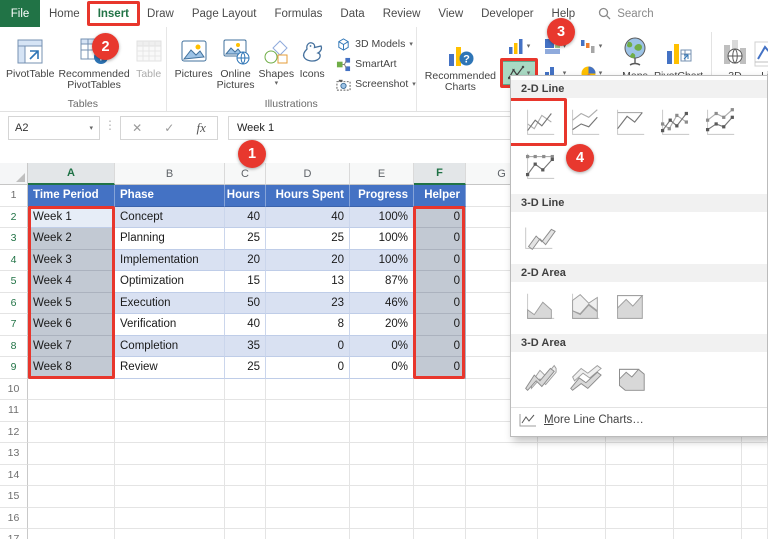 Image resolution: width=768 pixels, height=539 pixels. Describe the element at coordinates (440, 217) in the screenshot. I see `cell-F2: 0` at that location.